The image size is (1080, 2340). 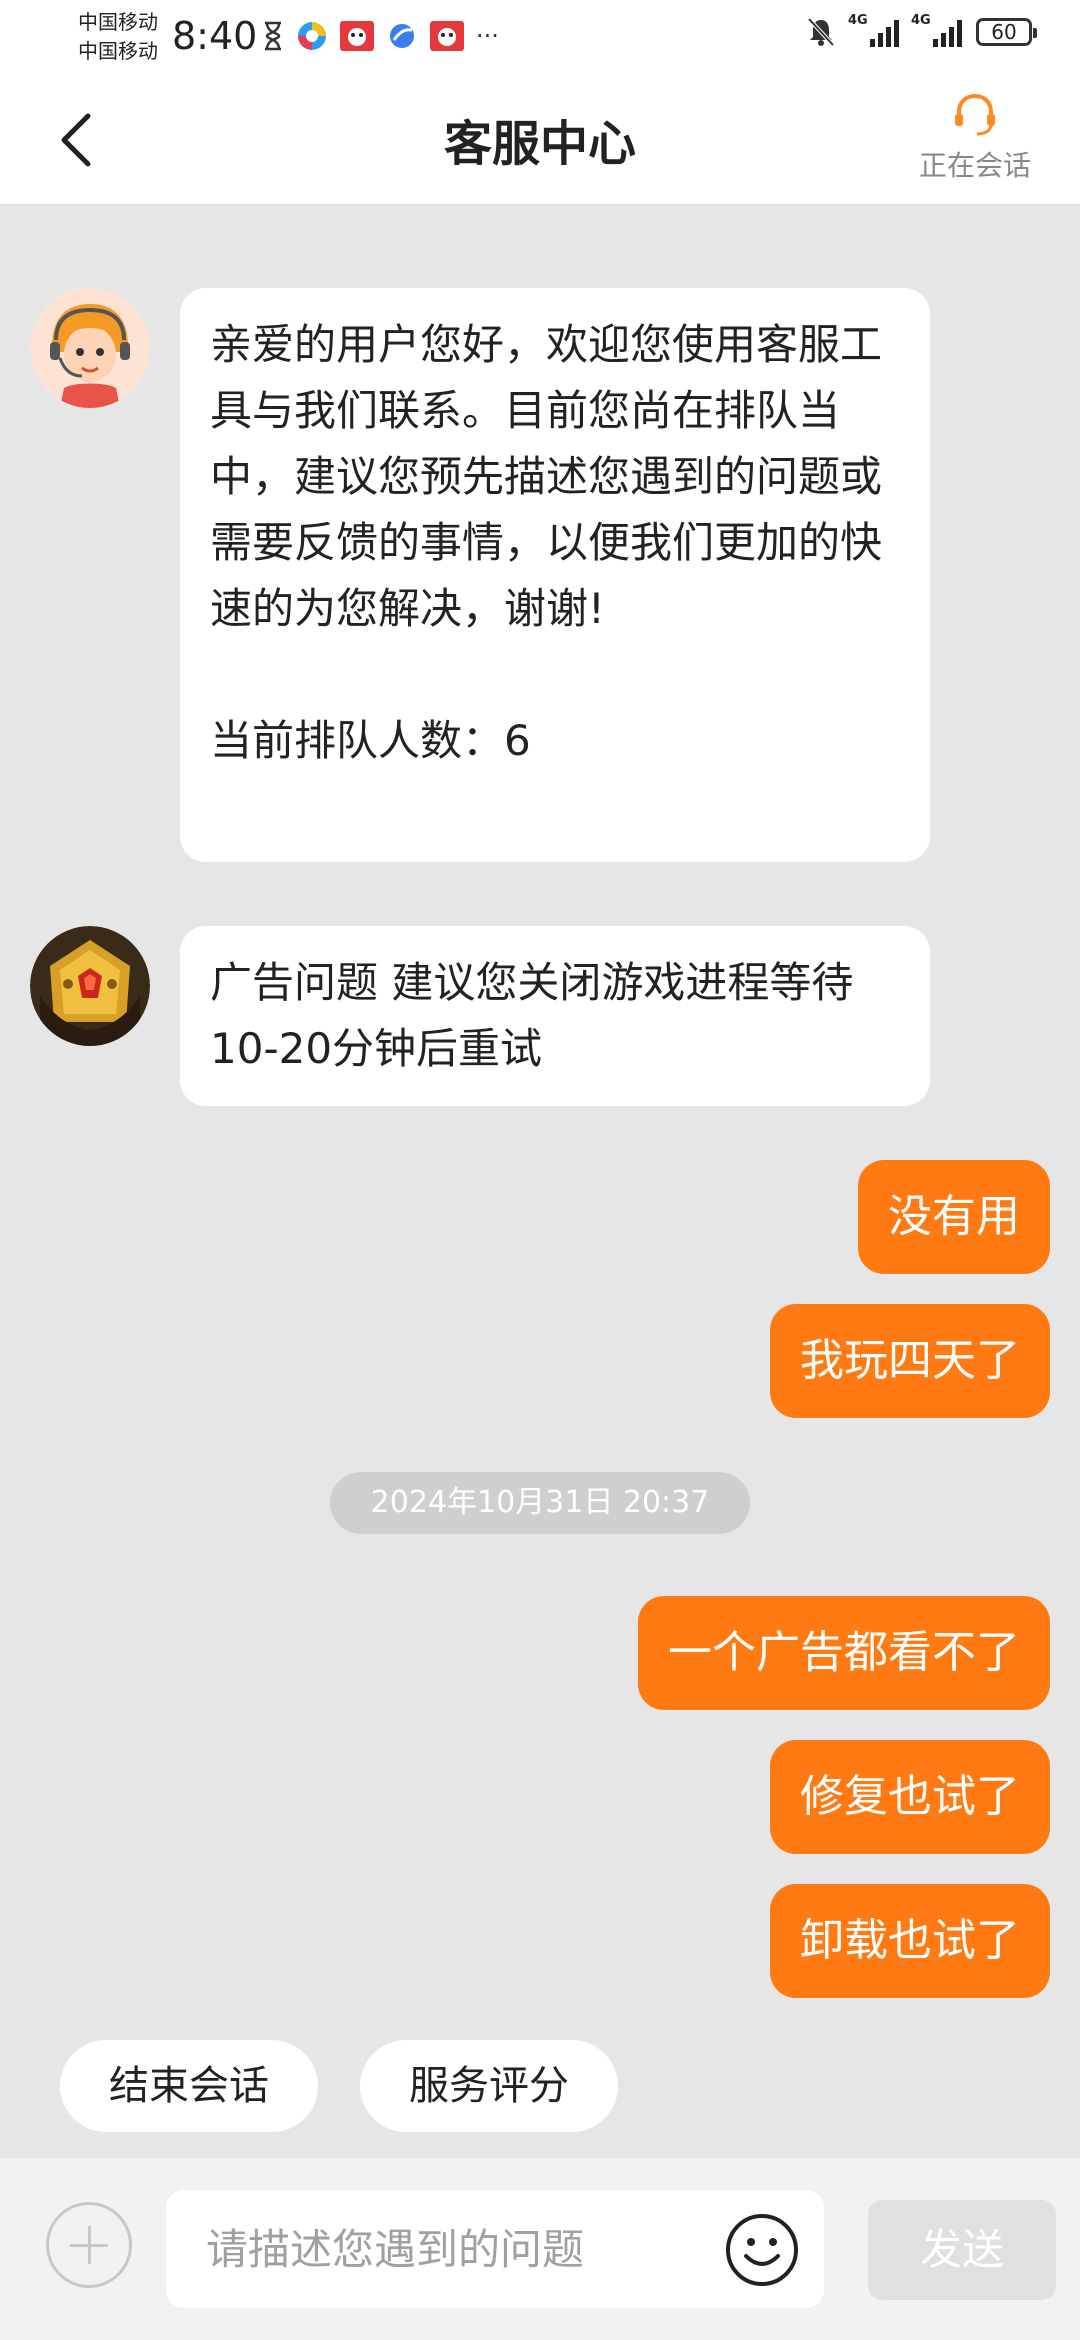 What do you see at coordinates (273, 36) in the screenshot?
I see `hourglass-icon` at bounding box center [273, 36].